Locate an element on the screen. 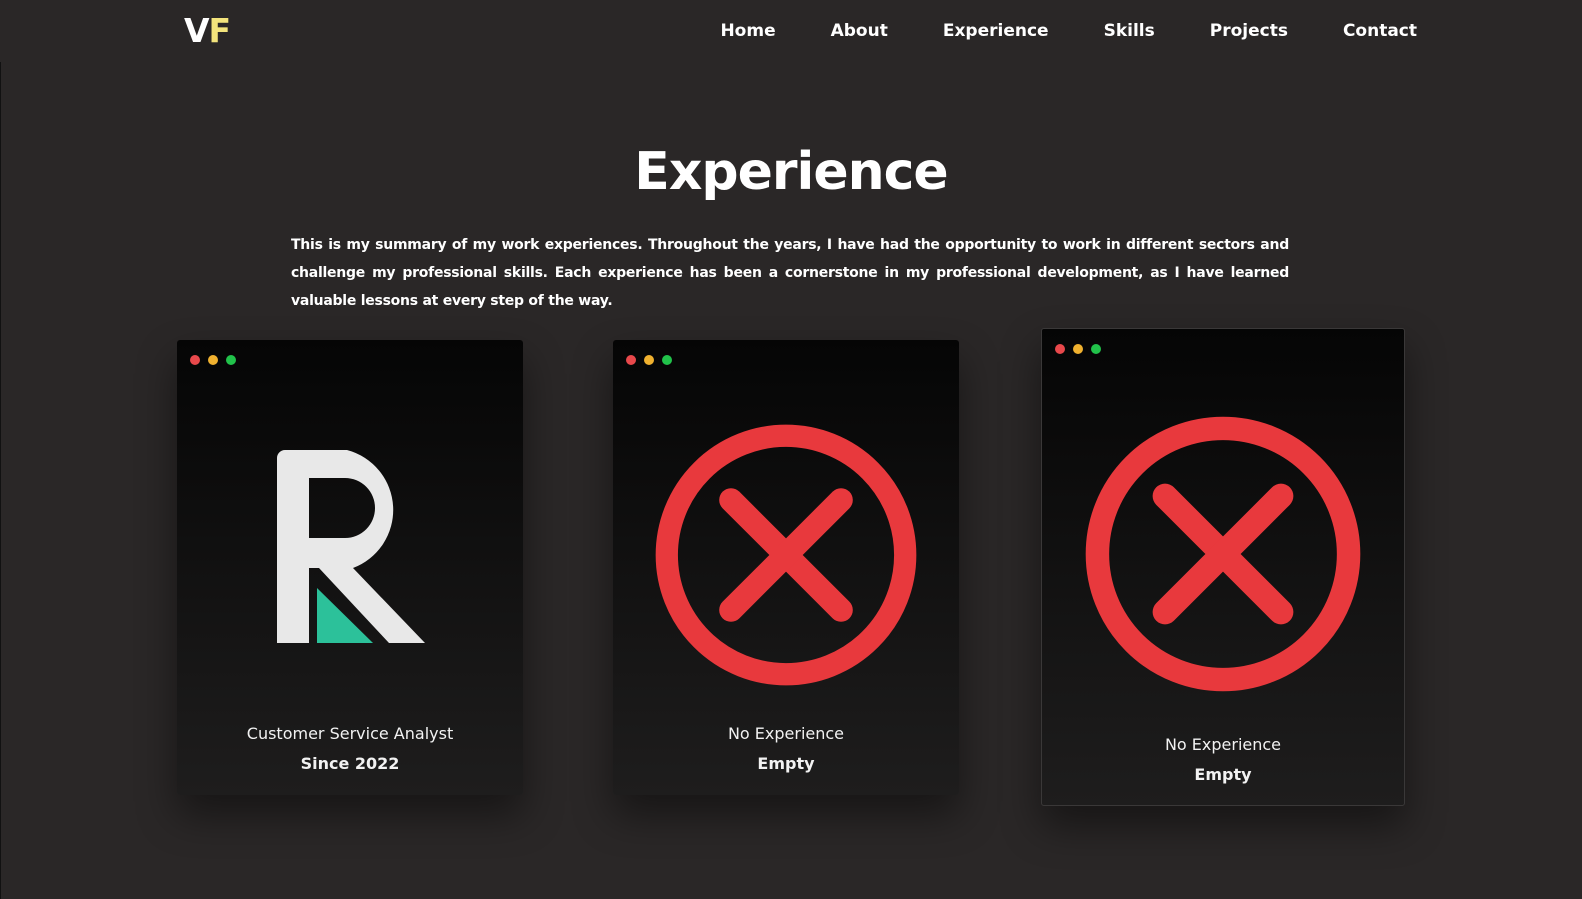 The height and width of the screenshot is (899, 1582). r-company-logo-icon is located at coordinates (351, 546).